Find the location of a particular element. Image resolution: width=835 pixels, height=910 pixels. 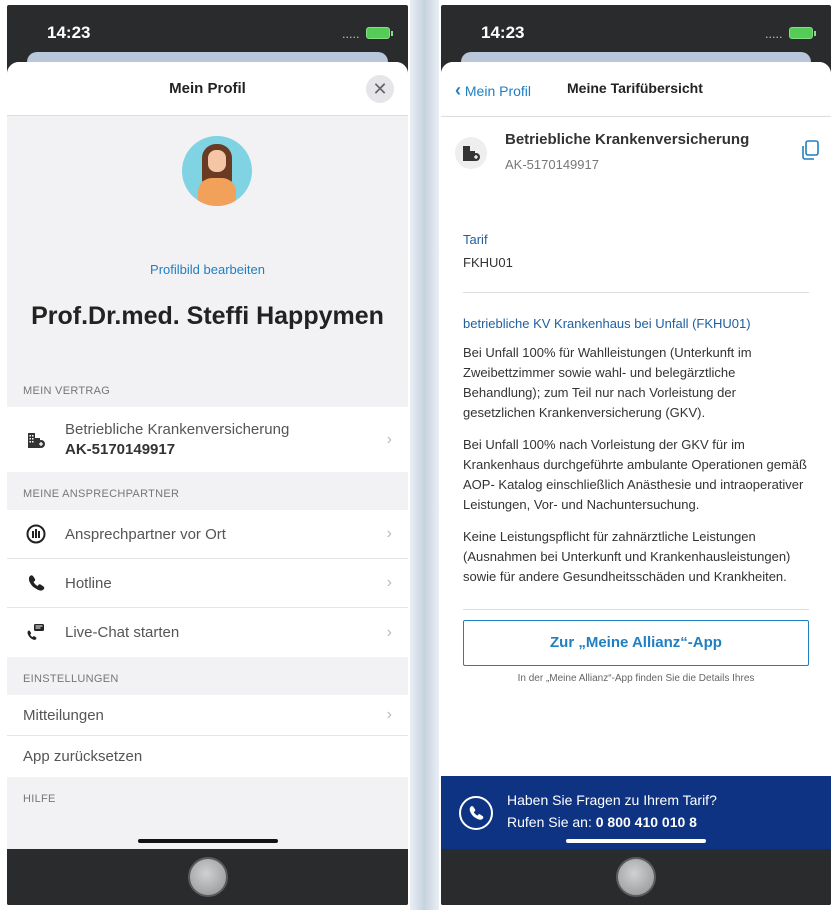

call-prefix: Rufen Sie an: is located at coordinates (549, 822).